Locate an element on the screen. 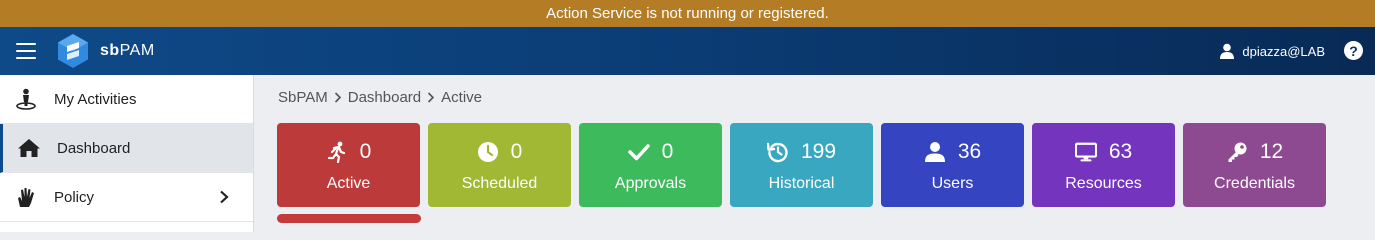  sidebar-item-policy: Policy is located at coordinates (126, 197).